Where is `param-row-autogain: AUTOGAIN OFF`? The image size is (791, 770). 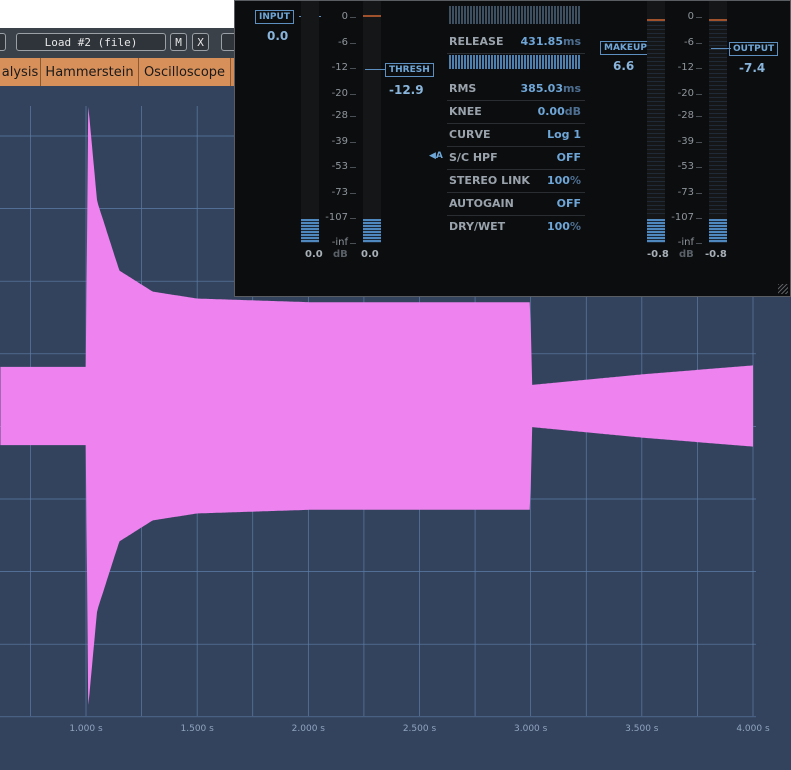 param-row-autogain: AUTOGAIN OFF is located at coordinates (516, 204).